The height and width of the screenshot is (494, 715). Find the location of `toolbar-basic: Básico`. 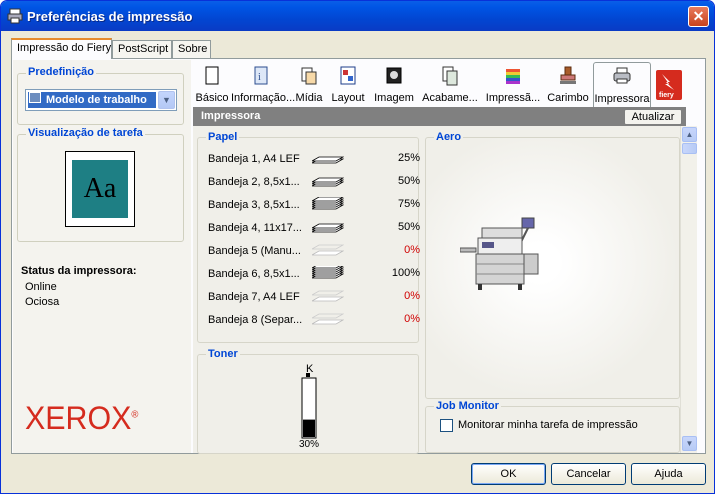

toolbar-basic: Básico is located at coordinates (212, 85).